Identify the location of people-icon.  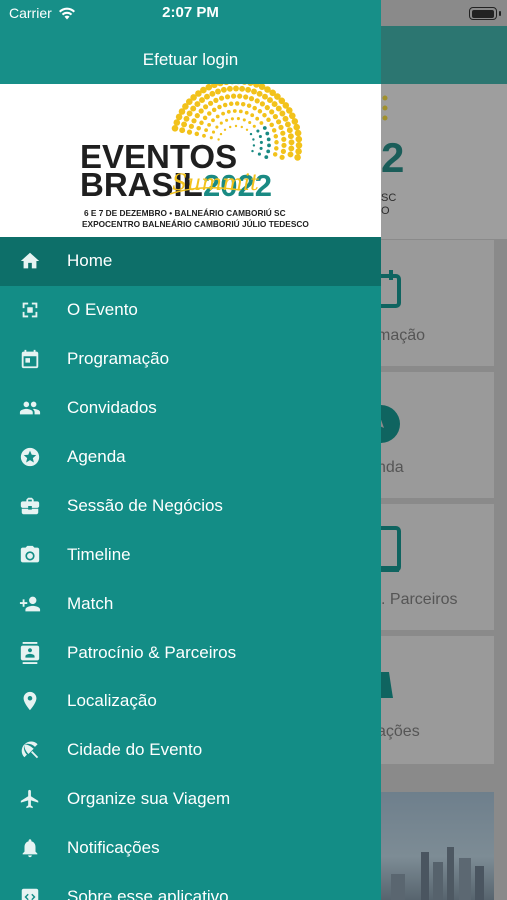
(30, 408).